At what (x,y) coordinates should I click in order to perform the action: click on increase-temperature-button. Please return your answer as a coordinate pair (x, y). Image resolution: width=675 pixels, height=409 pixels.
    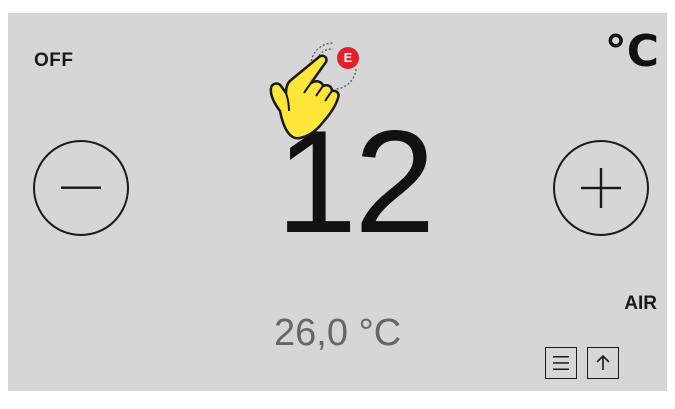
    Looking at the image, I should click on (601, 188).